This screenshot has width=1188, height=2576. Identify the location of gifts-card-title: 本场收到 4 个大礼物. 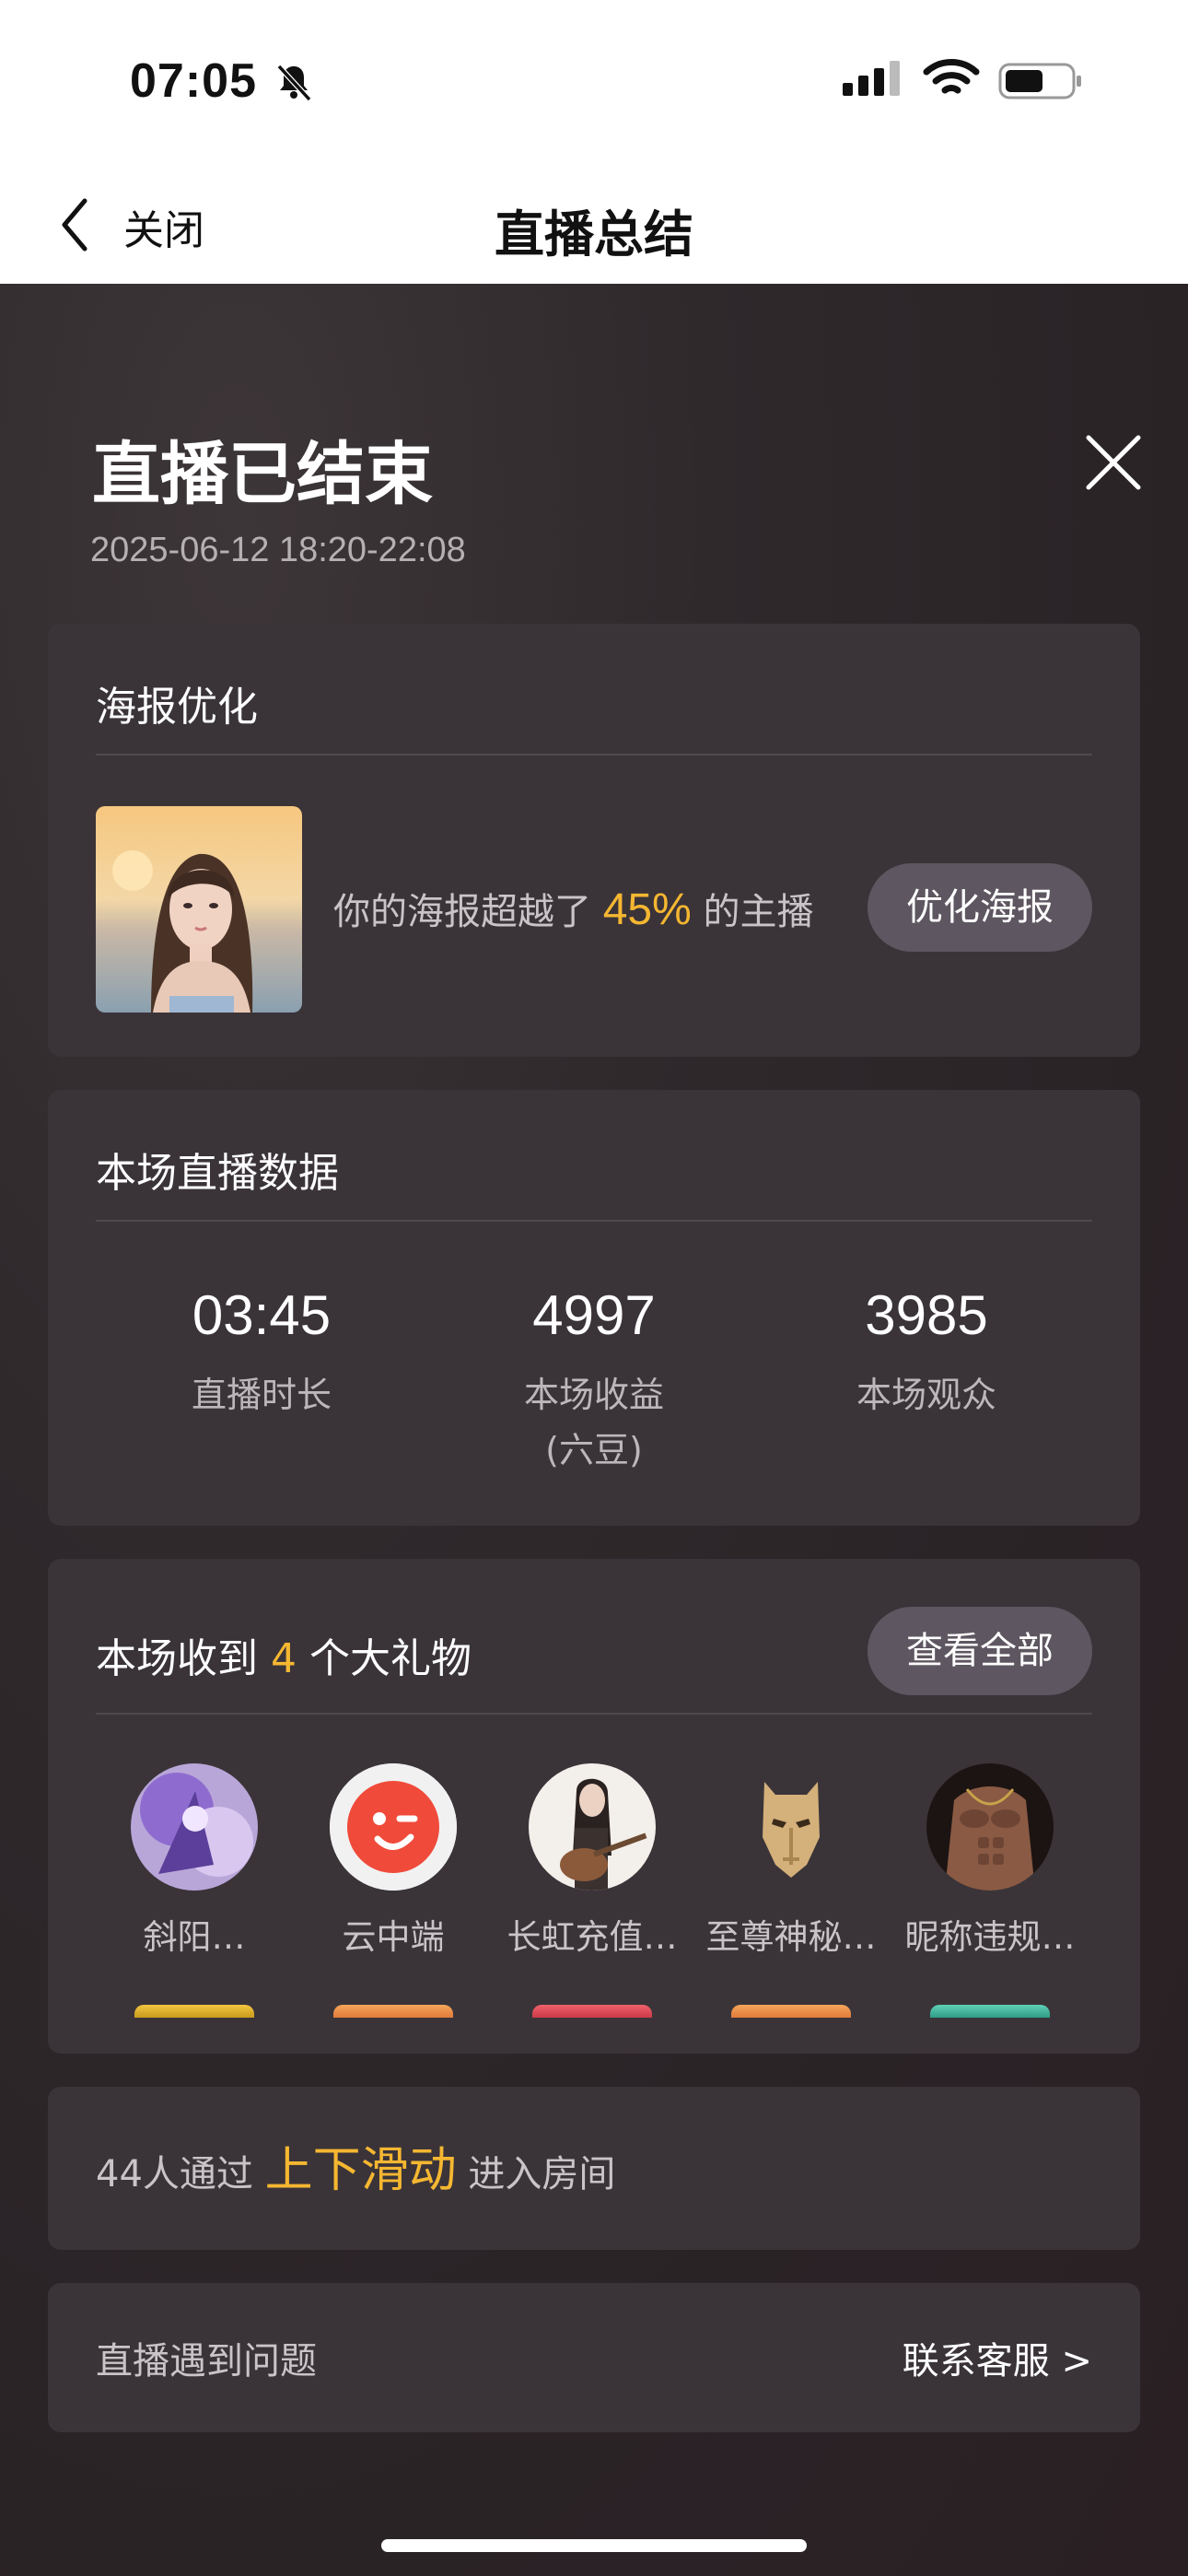
(284, 1659).